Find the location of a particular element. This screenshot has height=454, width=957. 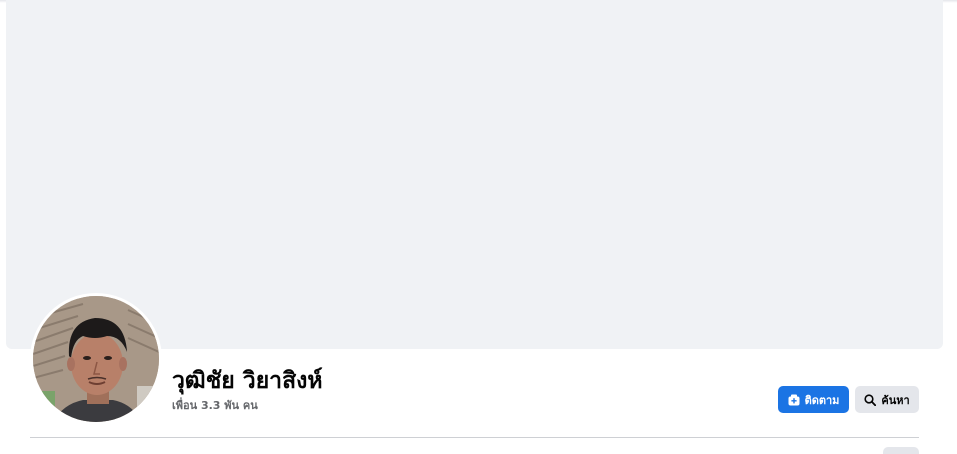

friends-count: เพื่อน 3.3 พัน คน is located at coordinates (215, 406).